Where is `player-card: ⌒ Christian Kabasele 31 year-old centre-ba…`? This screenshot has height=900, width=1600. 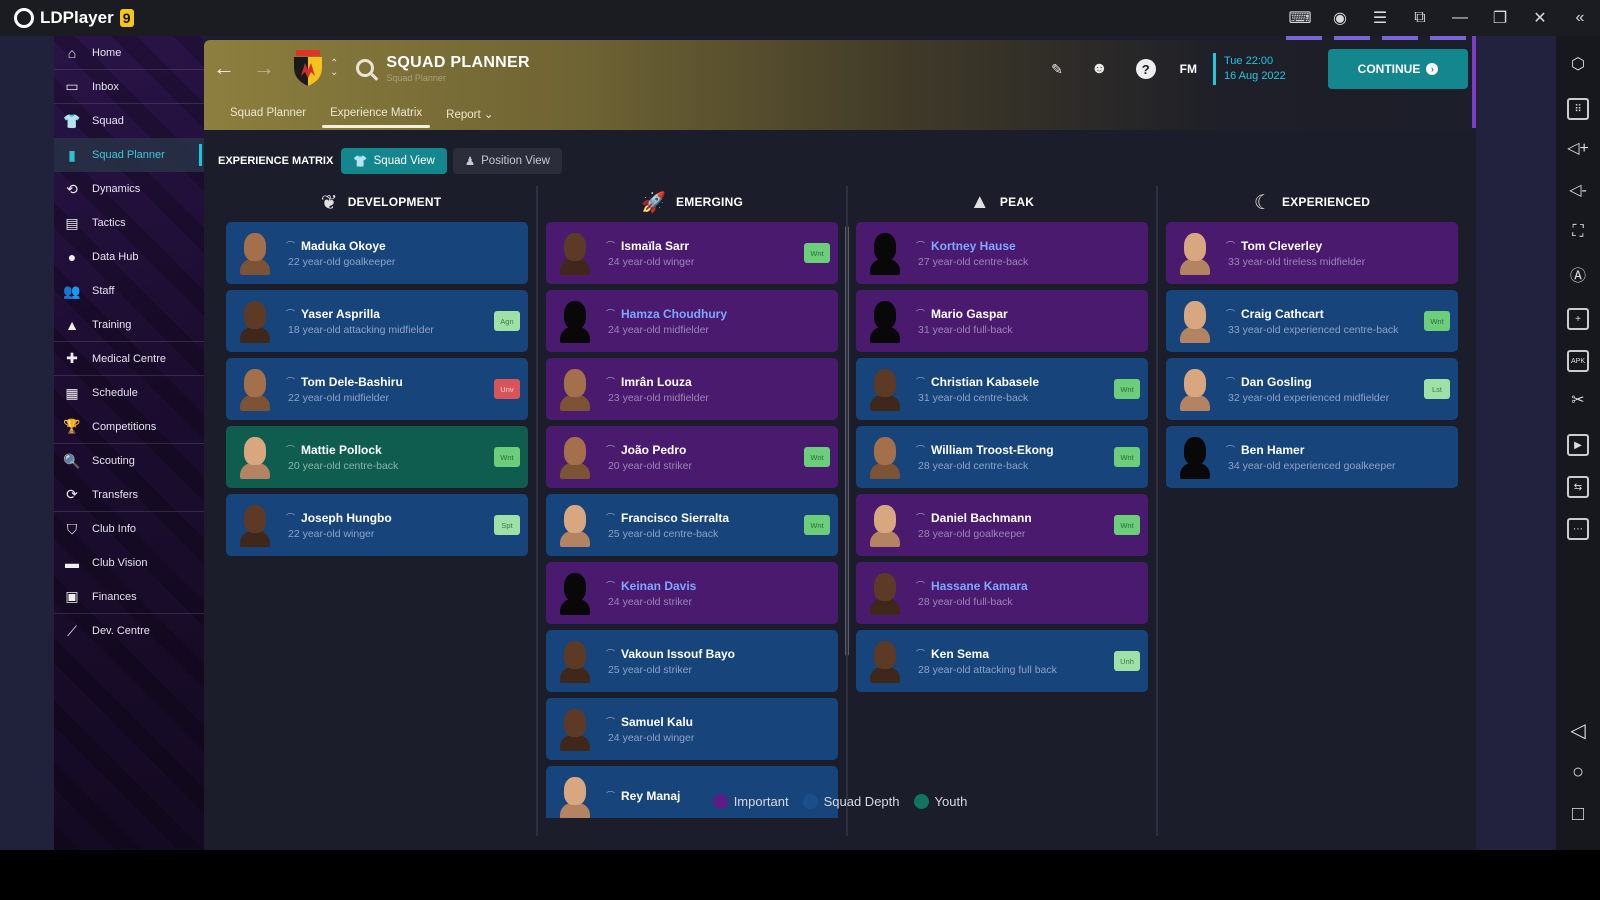
player-card: ⌒ Christian Kabasele 31 year-old centre-ba… is located at coordinates (1001, 389).